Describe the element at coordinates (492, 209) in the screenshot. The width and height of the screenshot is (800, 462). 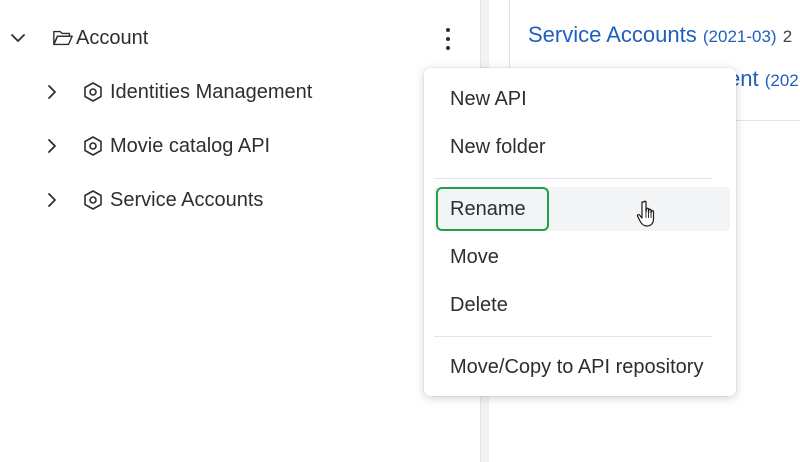
I see `focus-ring` at that location.